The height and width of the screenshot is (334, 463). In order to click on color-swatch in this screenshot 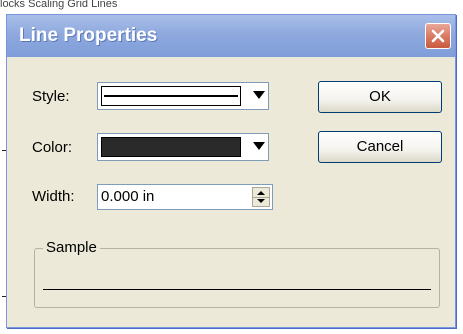, I will do `click(171, 147)`.